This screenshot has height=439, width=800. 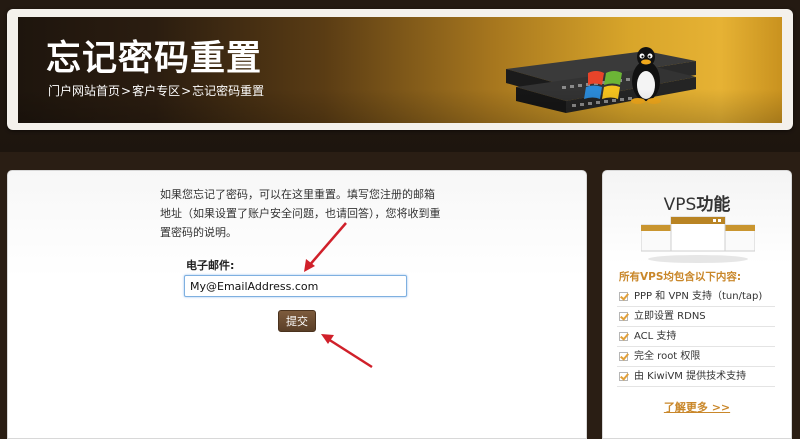 What do you see at coordinates (680, 205) in the screenshot?
I see `side-title-prefix: VPS` at bounding box center [680, 205].